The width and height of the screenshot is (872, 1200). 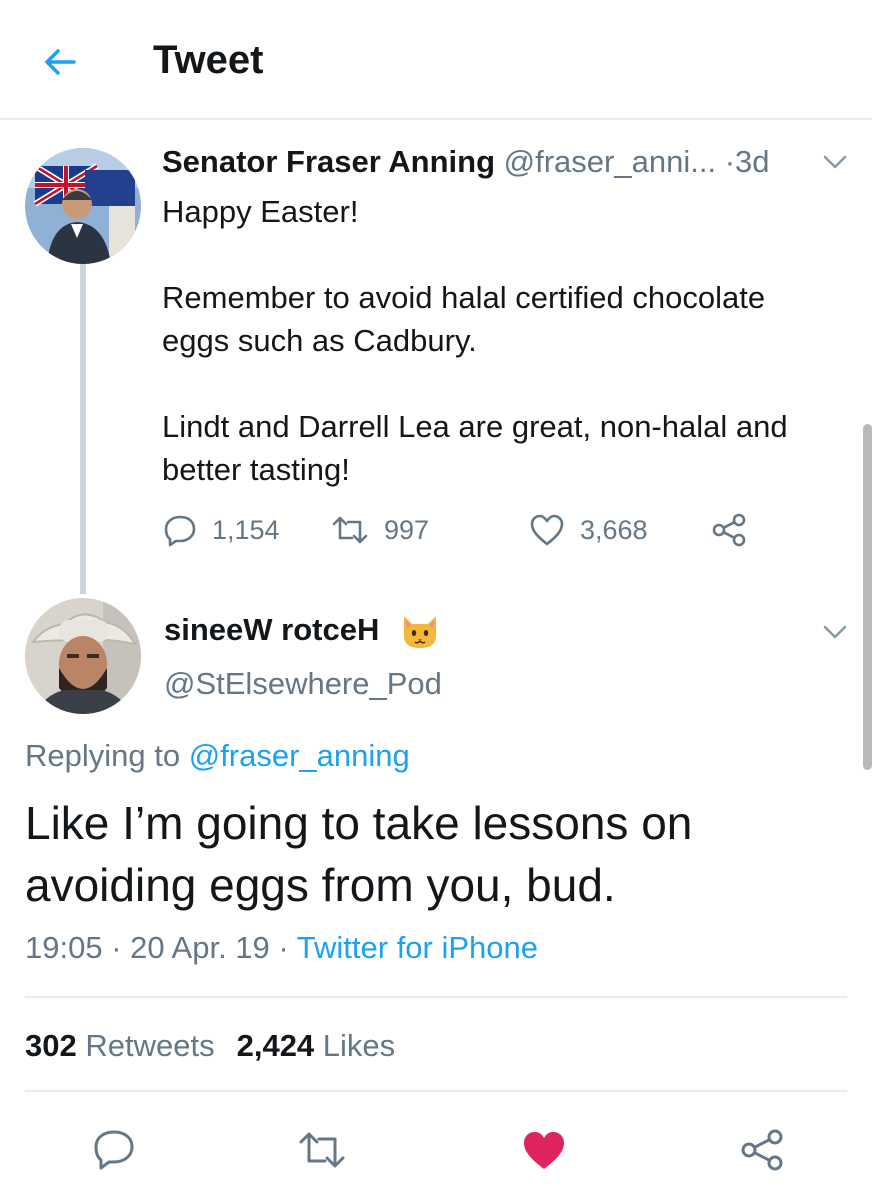 I want to click on top-bar: Tweet, so click(x=436, y=60).